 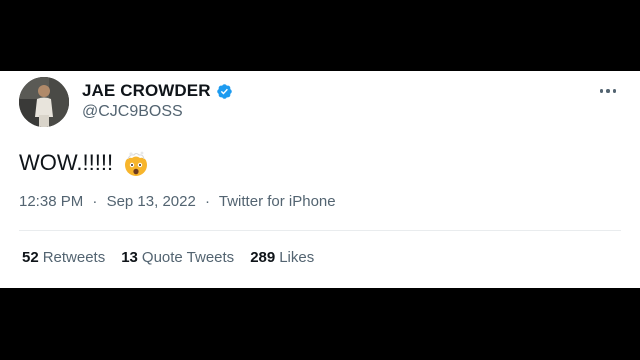 I want to click on exploding-head-icon, so click(x=136, y=163).